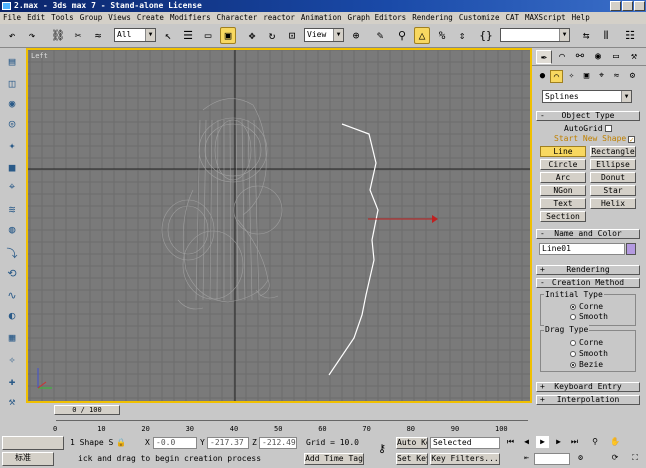 This screenshot has width=646, height=468. What do you see at coordinates (279, 410) in the screenshot?
I see `time-slider: 0 / 100` at bounding box center [279, 410].